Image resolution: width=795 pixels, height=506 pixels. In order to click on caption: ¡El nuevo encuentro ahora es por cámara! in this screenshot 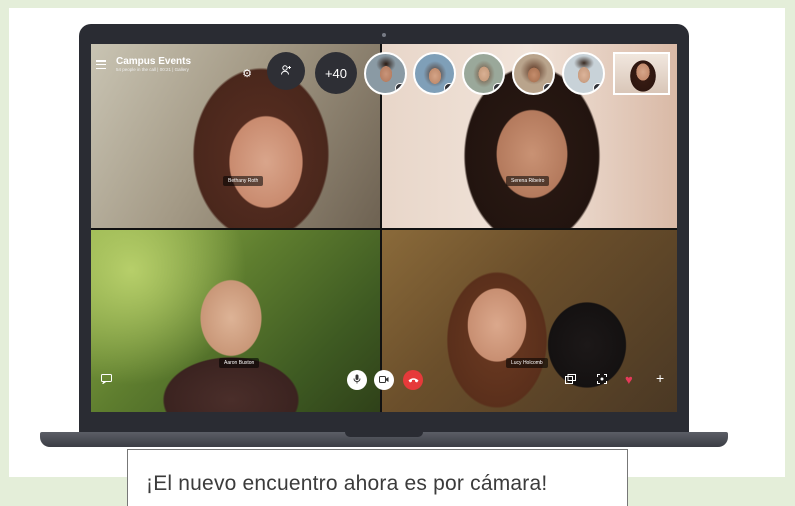, I will do `click(377, 477)`.